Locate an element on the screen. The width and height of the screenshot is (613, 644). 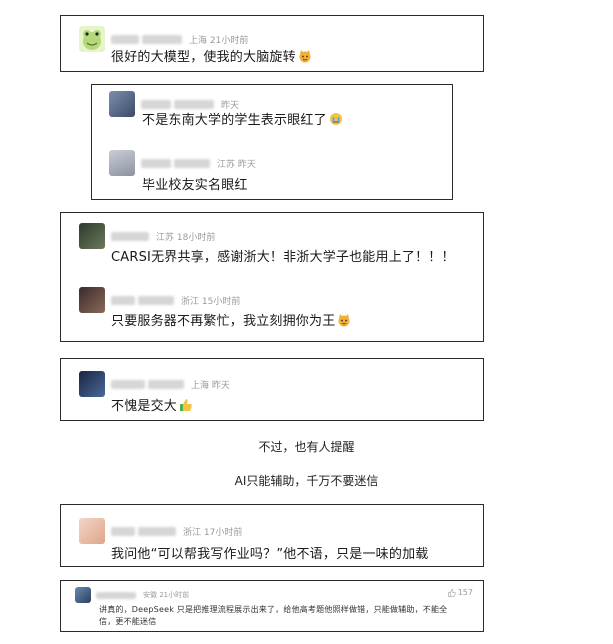
like-count-value: 157 is located at coordinates (465, 592).